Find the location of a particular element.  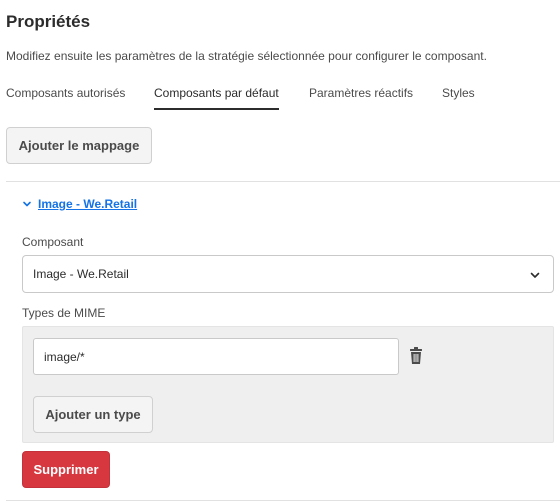

trash-icon is located at coordinates (416, 356).